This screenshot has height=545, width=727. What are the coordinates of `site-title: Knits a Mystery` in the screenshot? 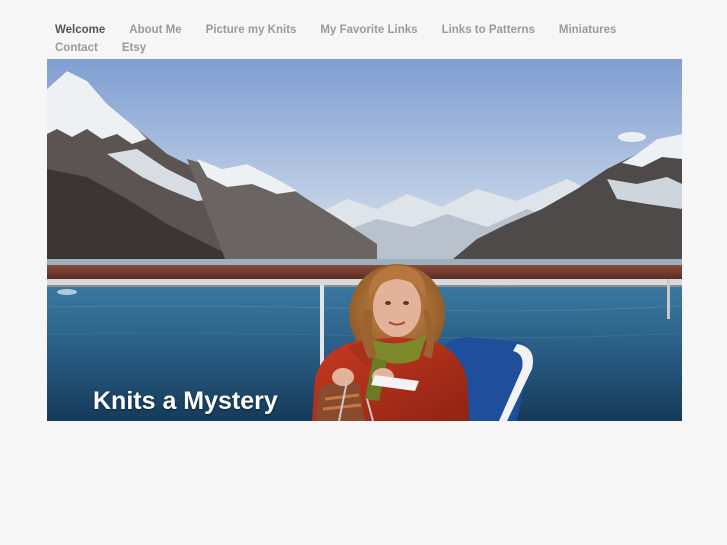 It's located at (185, 401).